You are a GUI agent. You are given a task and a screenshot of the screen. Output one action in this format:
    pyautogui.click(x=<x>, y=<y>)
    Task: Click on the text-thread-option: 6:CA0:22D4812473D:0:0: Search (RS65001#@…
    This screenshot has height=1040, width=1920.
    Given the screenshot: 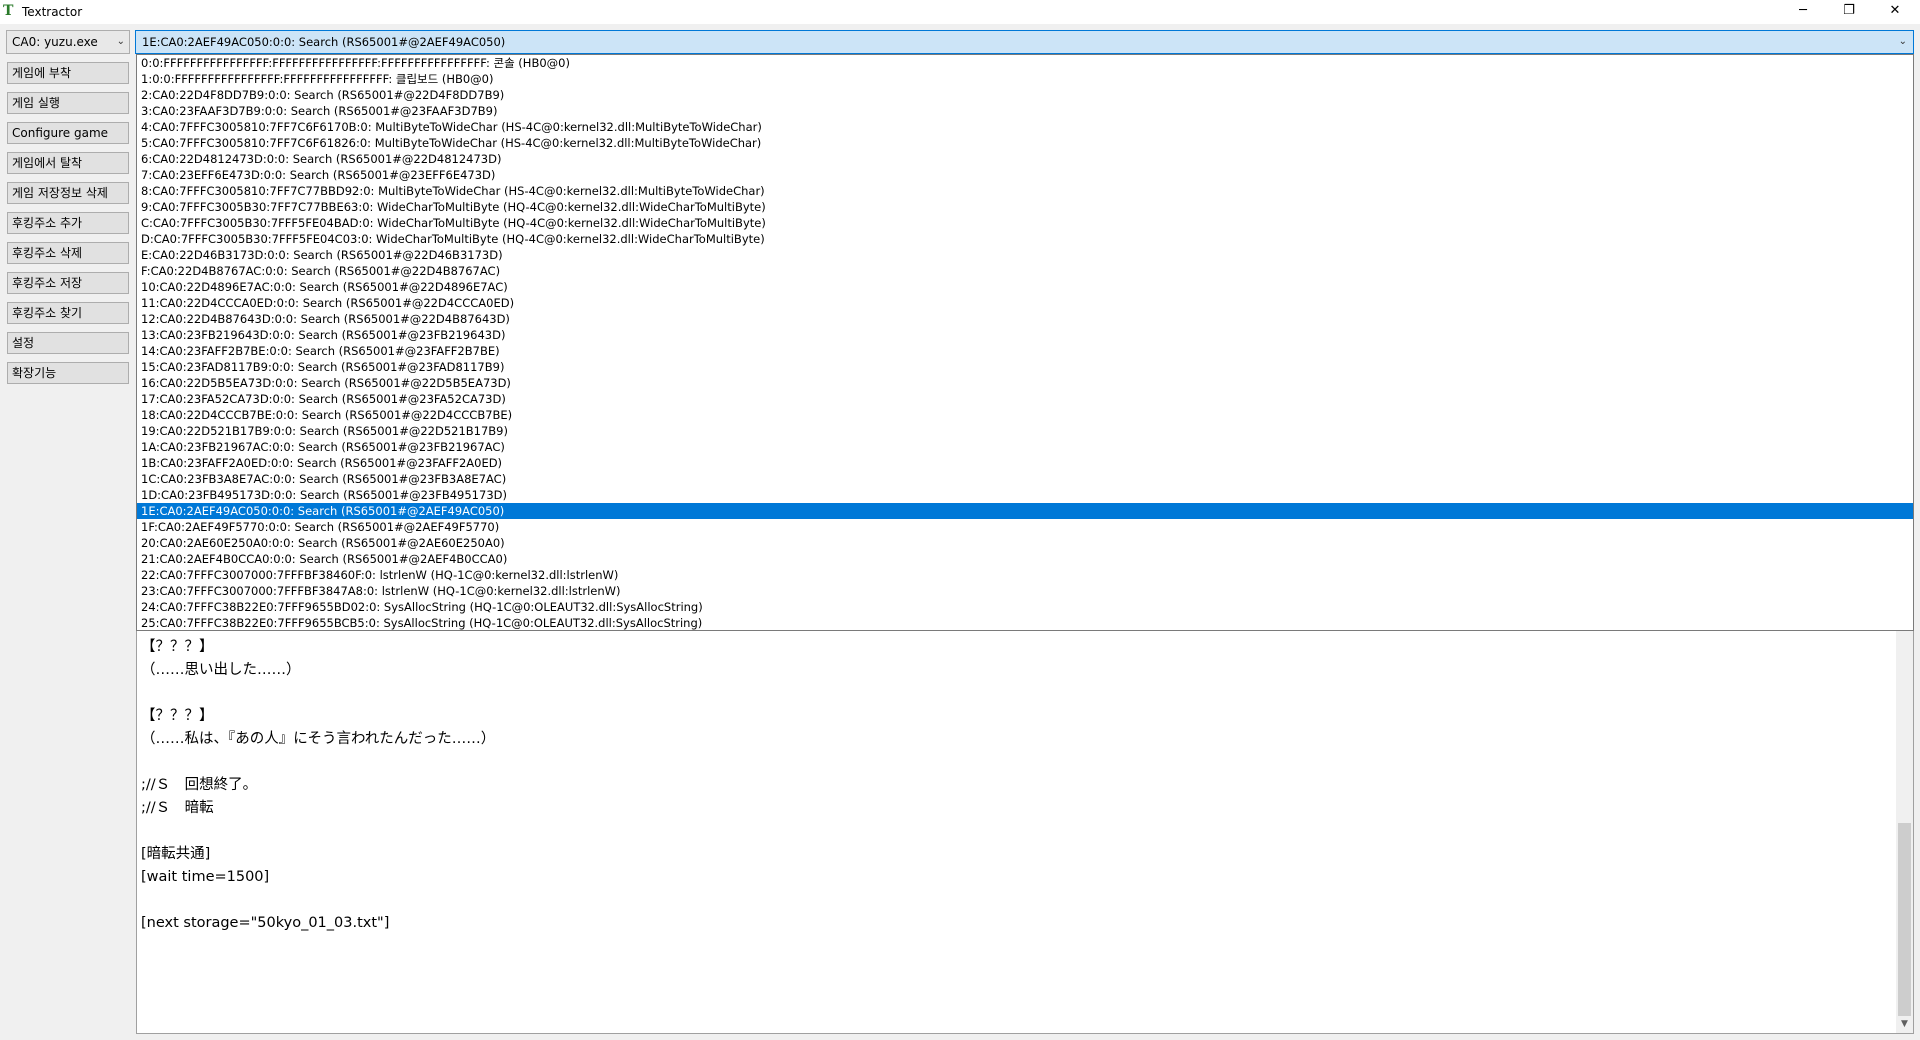 What is the action you would take?
    pyautogui.click(x=1025, y=159)
    